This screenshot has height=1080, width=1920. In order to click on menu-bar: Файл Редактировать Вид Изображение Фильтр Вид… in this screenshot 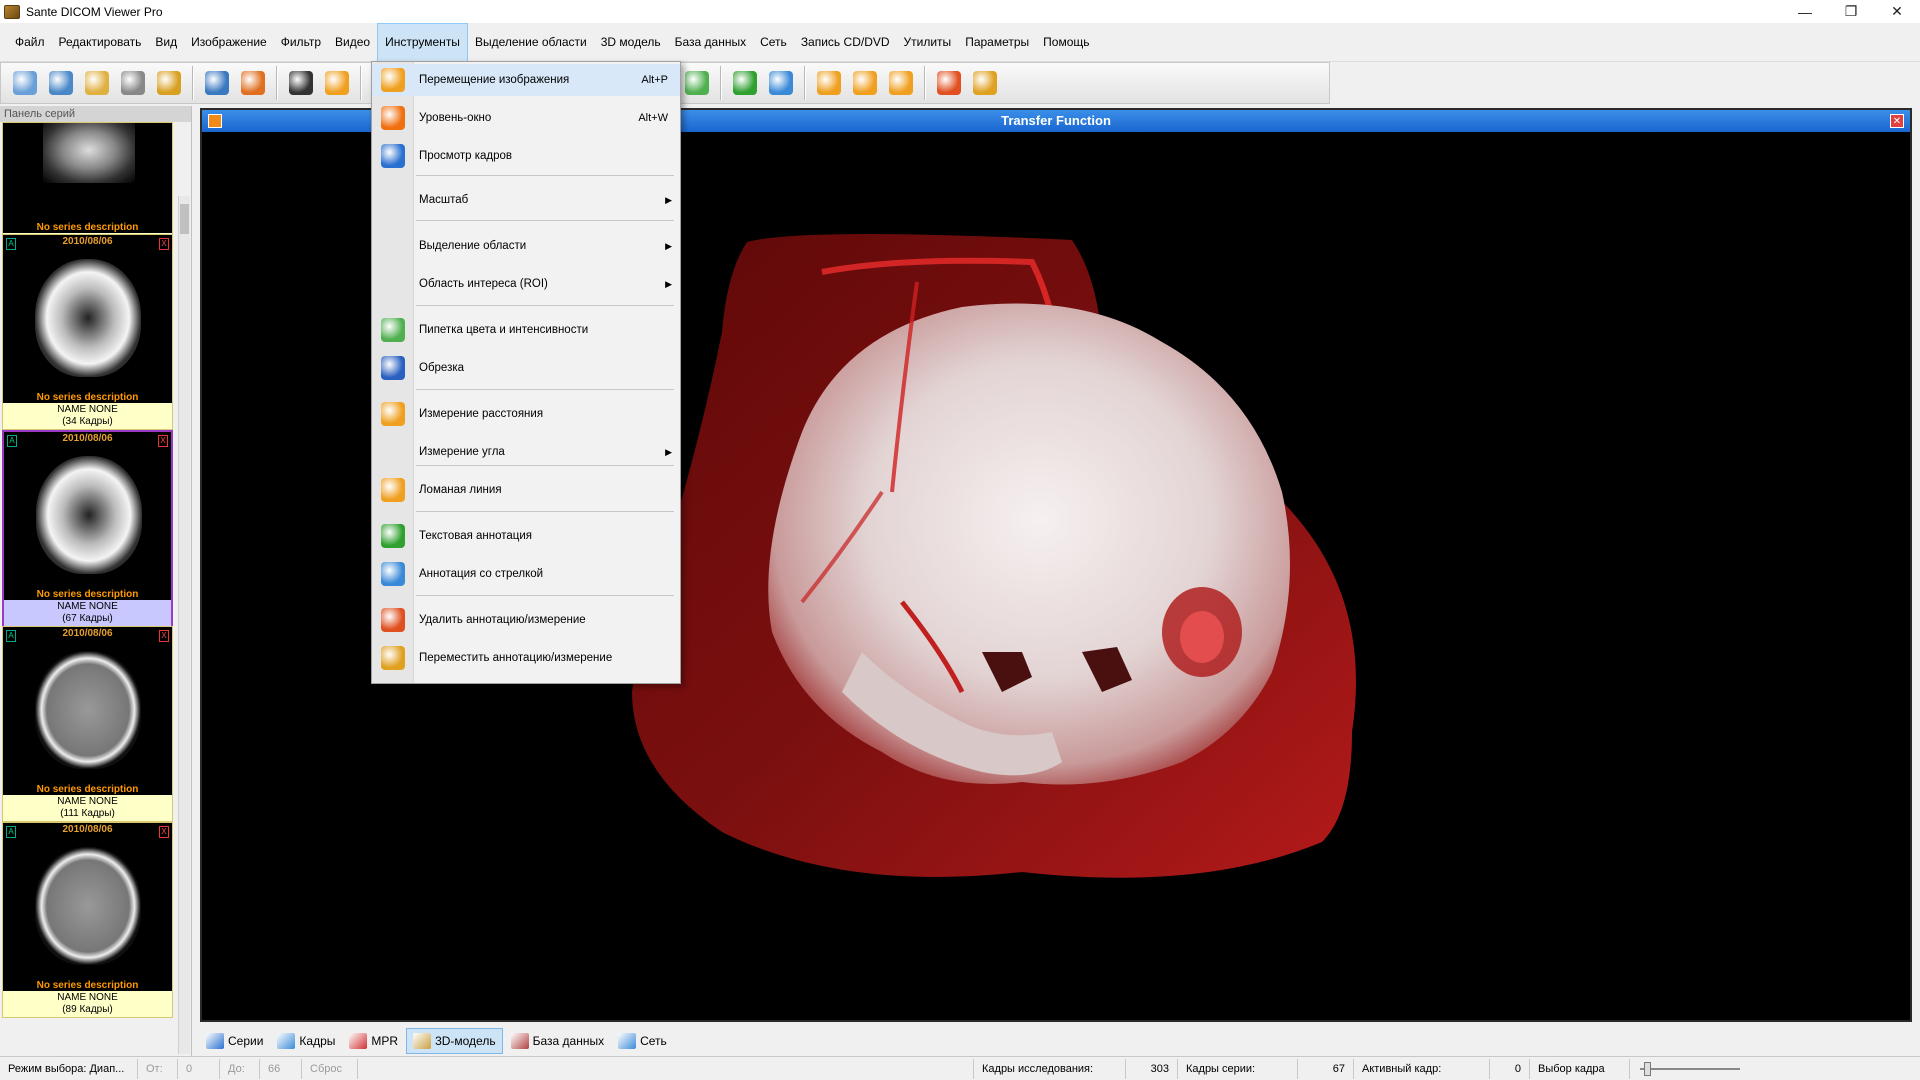, I will do `click(960, 42)`.